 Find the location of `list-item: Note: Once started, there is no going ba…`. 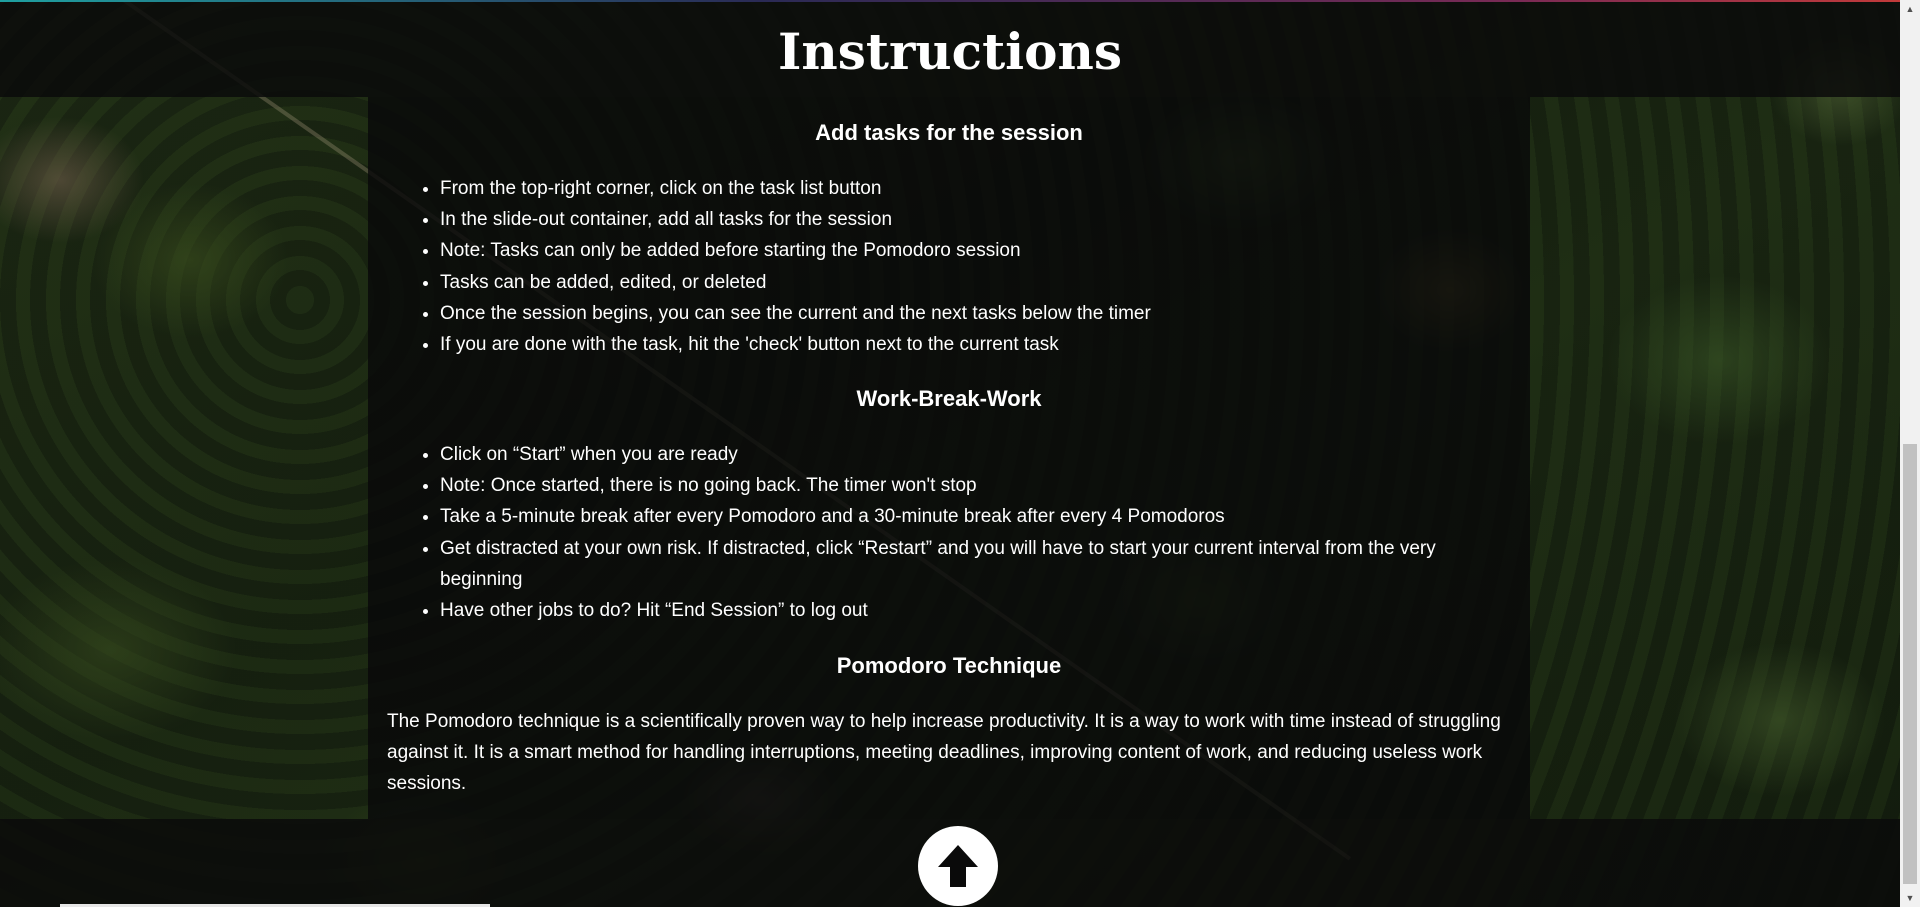

list-item: Note: Once started, there is no going ba… is located at coordinates (980, 485).